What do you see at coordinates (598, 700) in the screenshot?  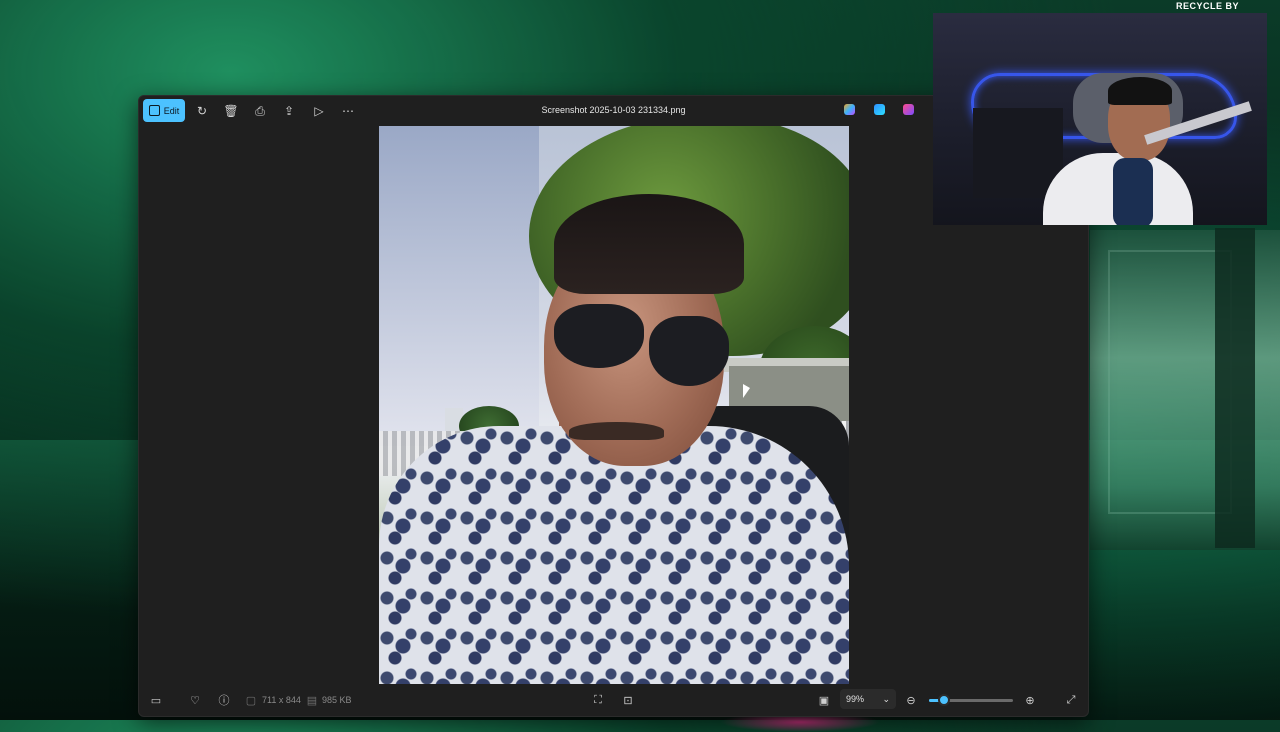 I see `fit-to-window-icon: ⛶` at bounding box center [598, 700].